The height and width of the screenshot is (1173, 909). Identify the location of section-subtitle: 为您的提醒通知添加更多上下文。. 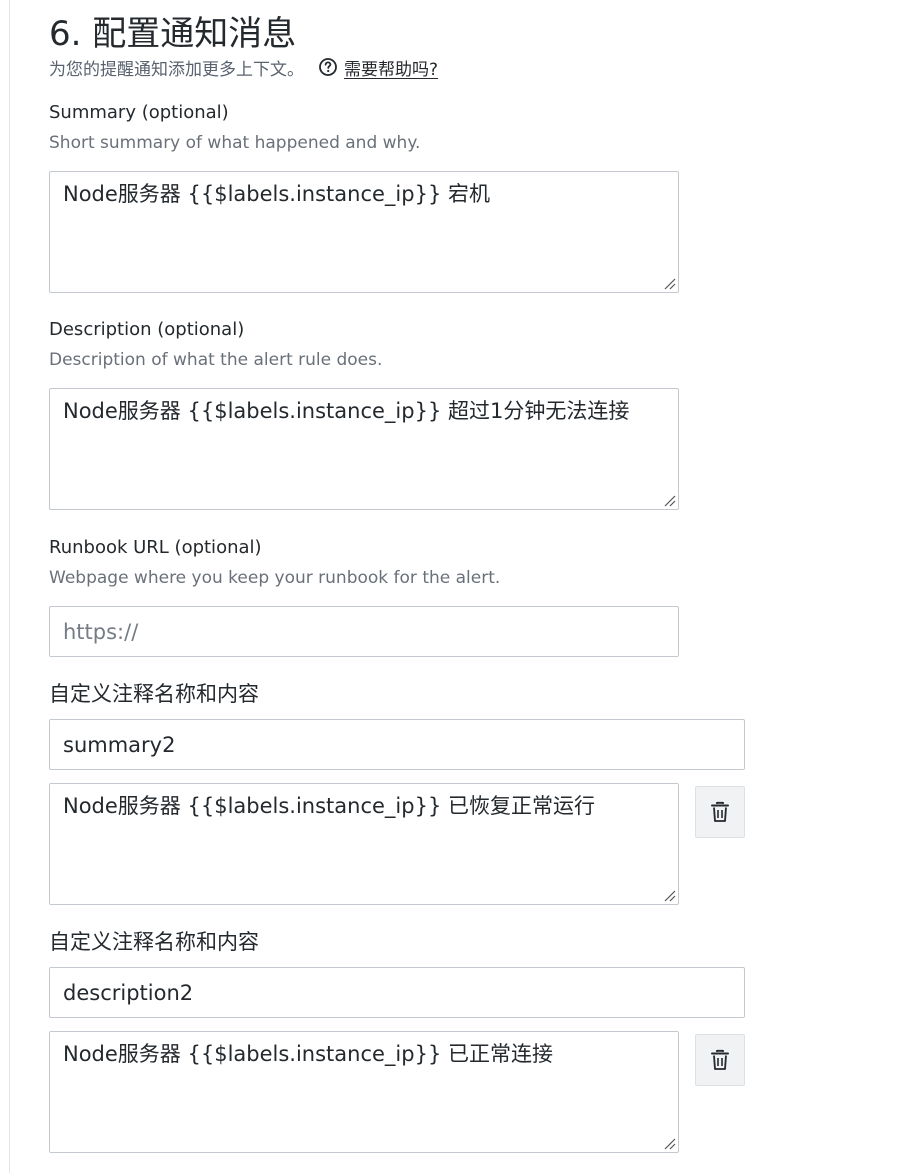
(176, 69).